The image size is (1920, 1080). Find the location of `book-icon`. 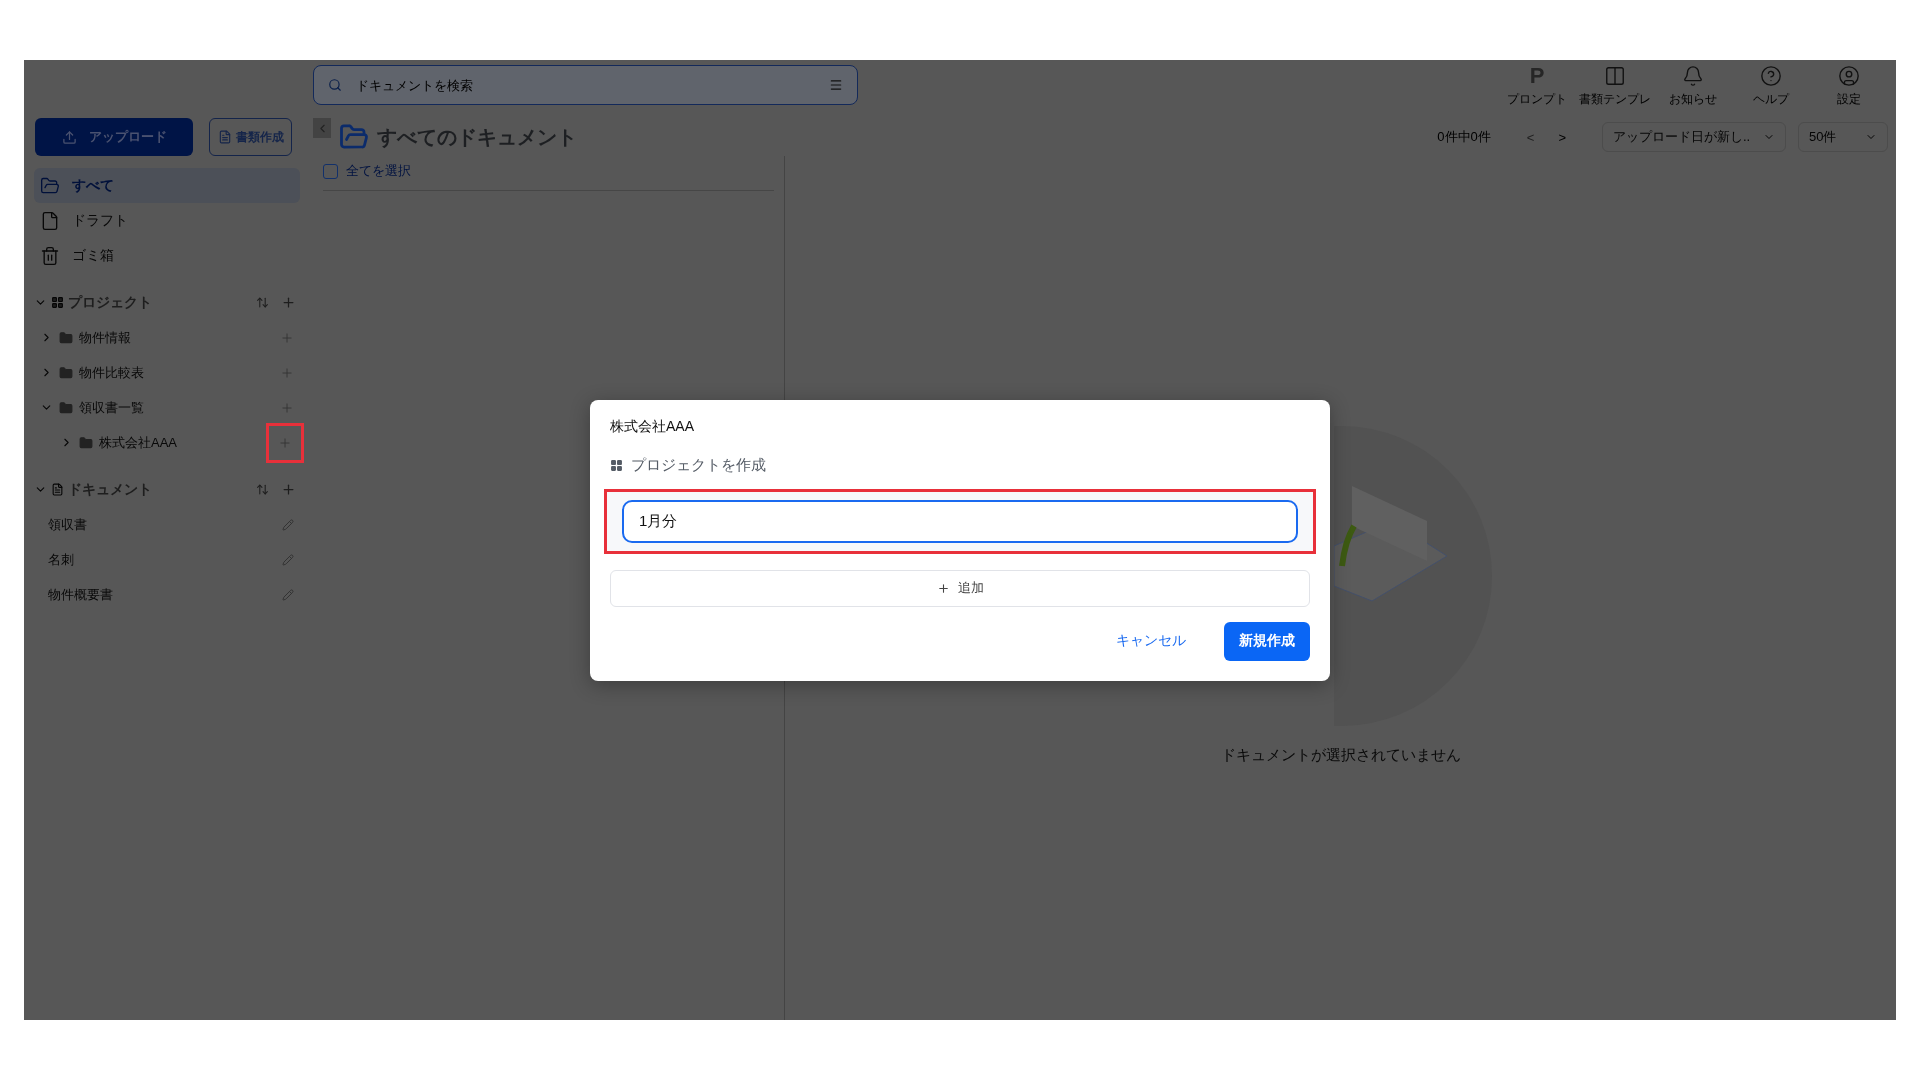

book-icon is located at coordinates (1615, 76).